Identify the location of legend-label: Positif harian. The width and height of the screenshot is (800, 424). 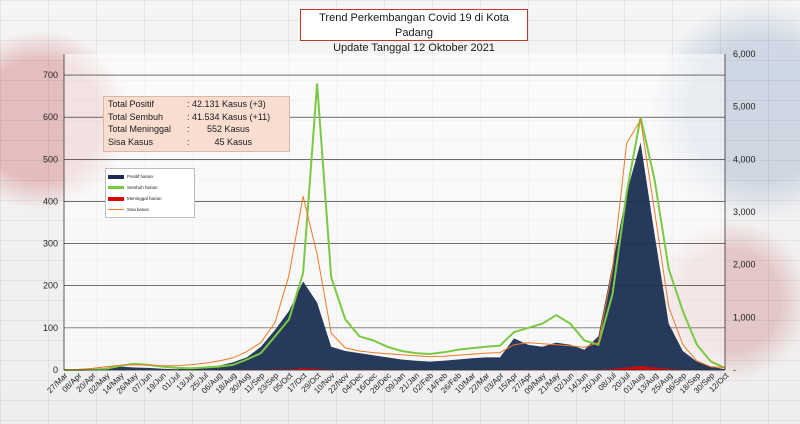
(140, 176).